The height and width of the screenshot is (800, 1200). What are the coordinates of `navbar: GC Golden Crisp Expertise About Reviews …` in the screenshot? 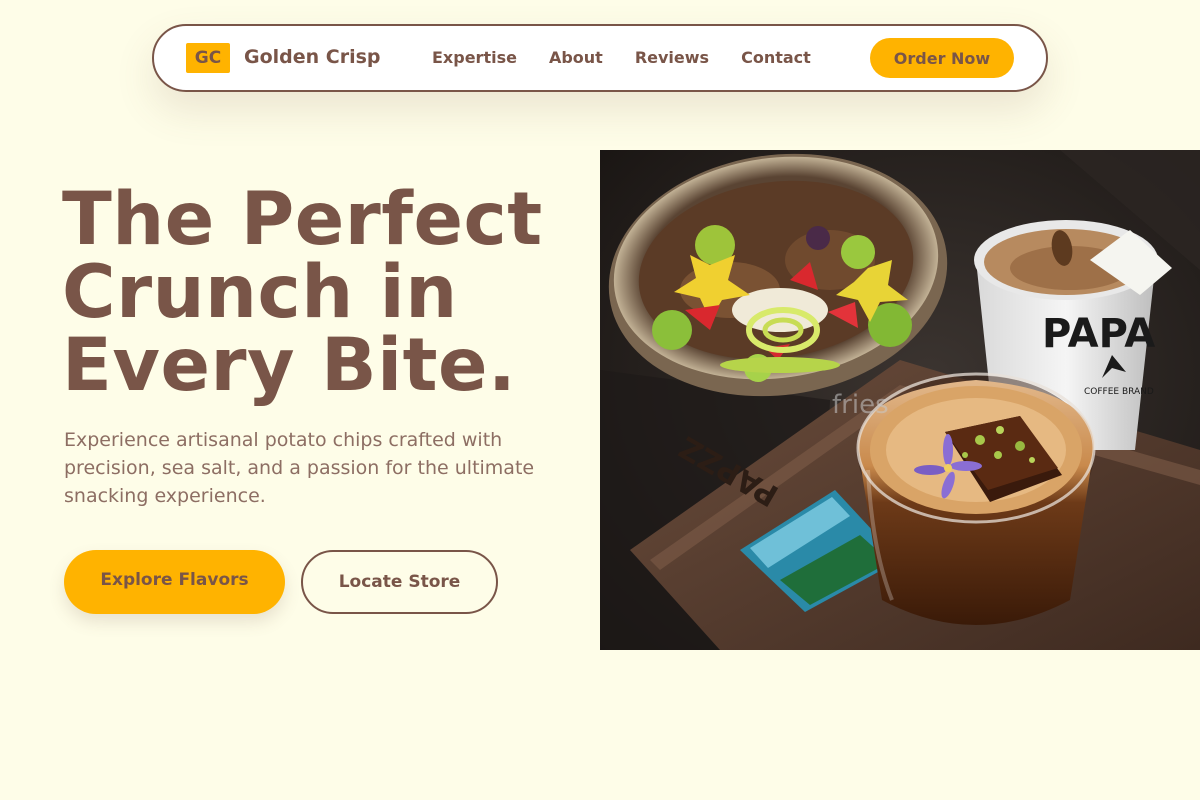 It's located at (600, 58).